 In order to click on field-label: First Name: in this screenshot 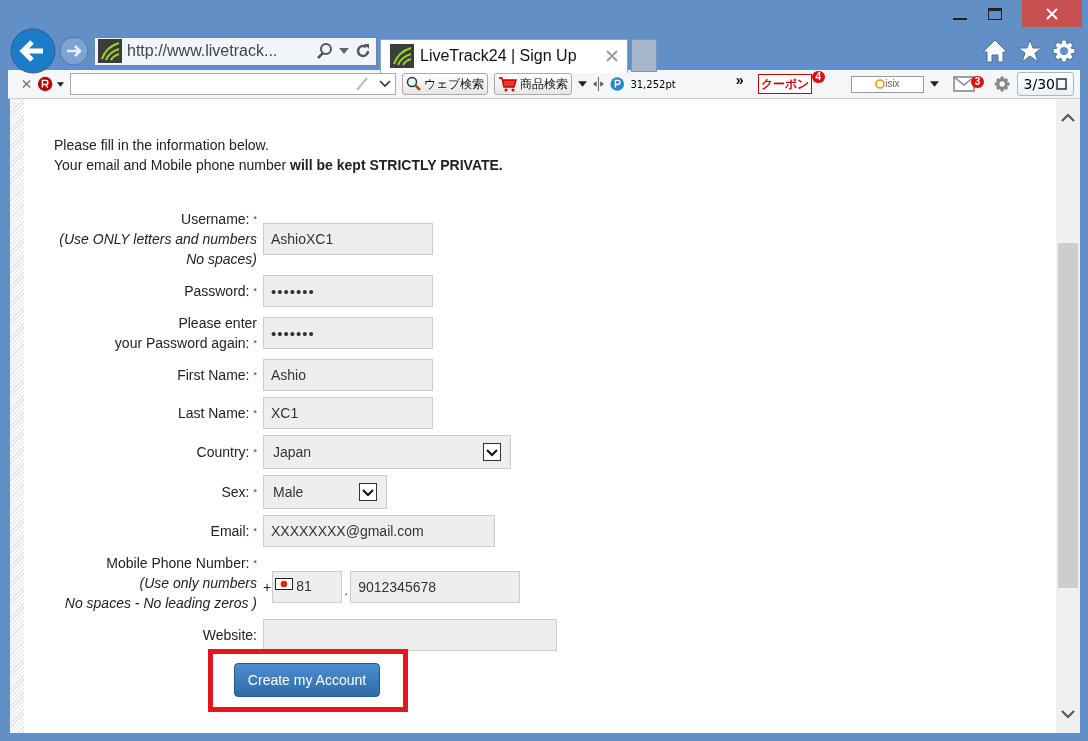, I will do `click(213, 375)`.